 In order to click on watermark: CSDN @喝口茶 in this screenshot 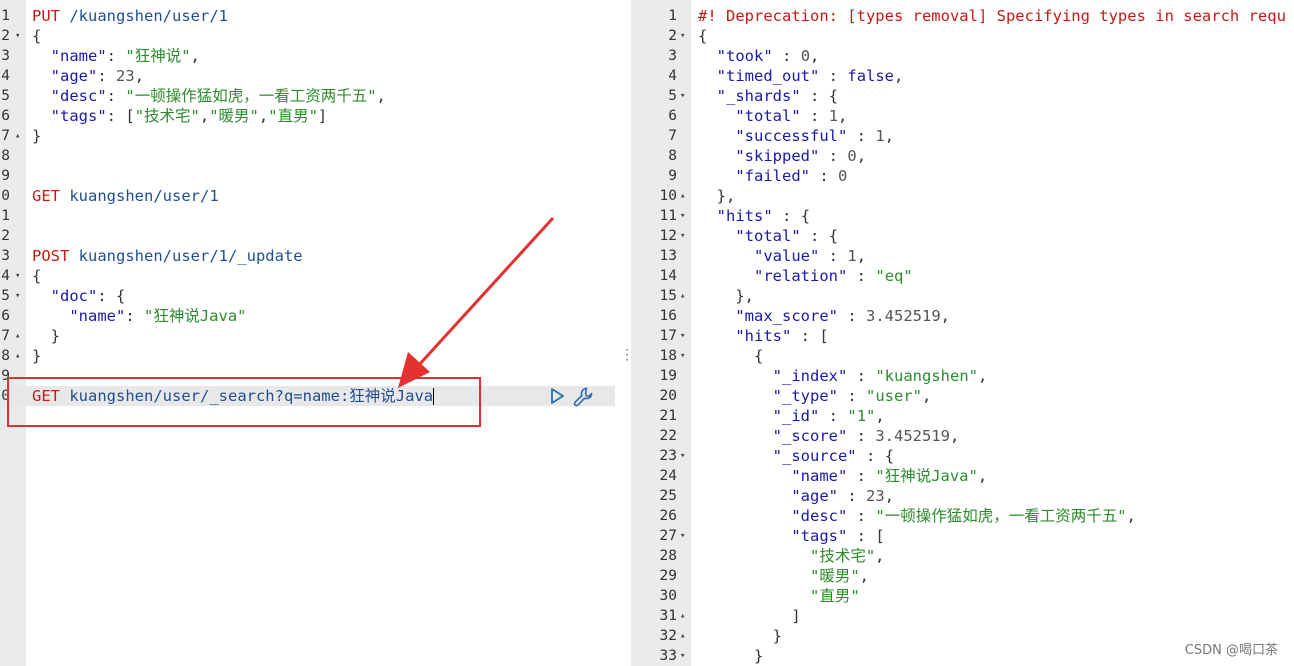, I will do `click(1231, 650)`.